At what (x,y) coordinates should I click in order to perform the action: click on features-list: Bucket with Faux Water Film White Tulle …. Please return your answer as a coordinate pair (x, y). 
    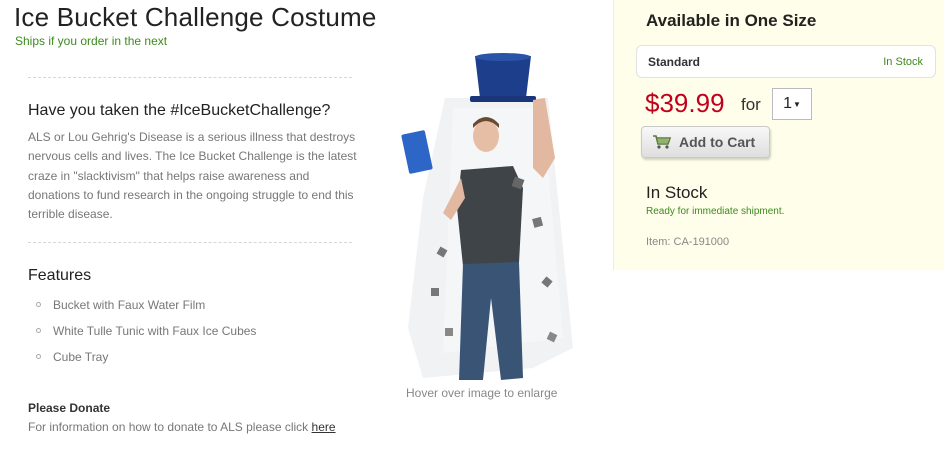
    Looking at the image, I should click on (146, 335).